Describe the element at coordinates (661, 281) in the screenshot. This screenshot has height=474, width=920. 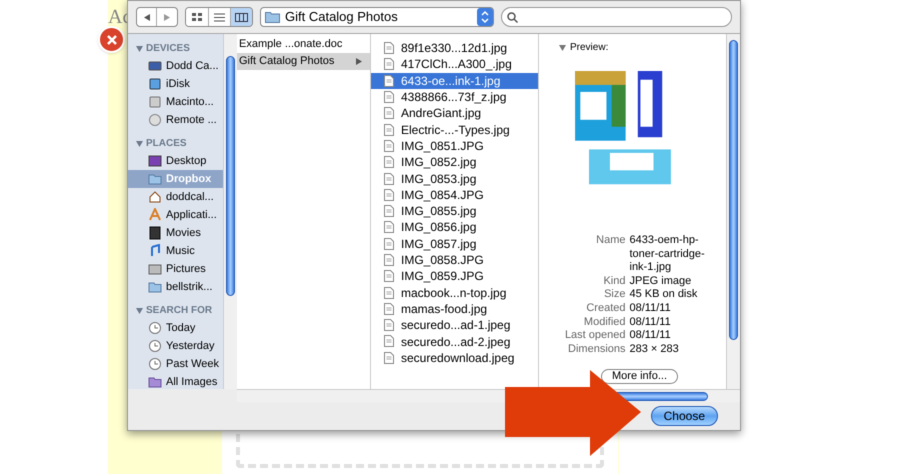
I see `info-value: JPEG image` at that location.